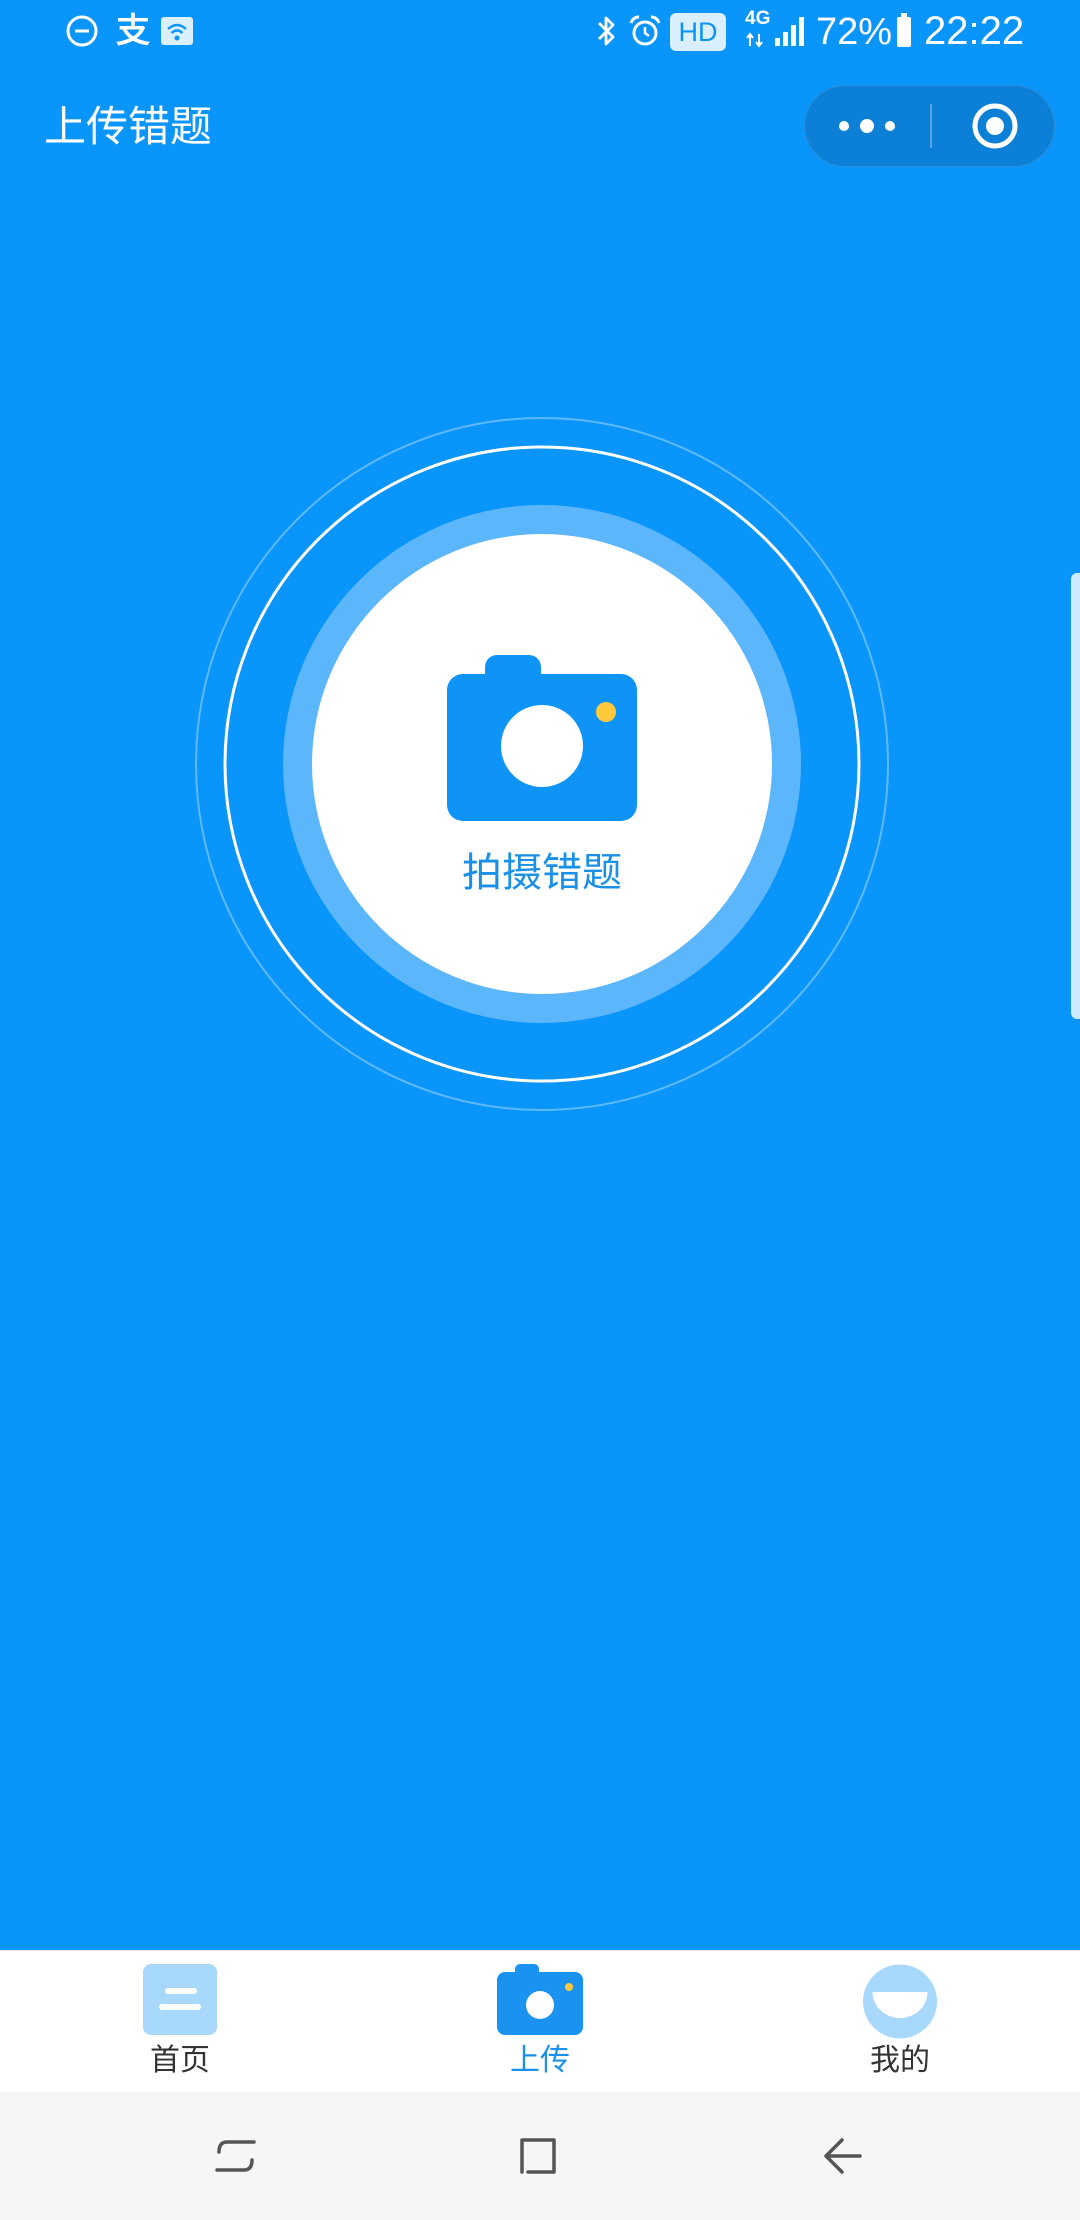 The height and width of the screenshot is (2220, 1080). Describe the element at coordinates (542, 873) in the screenshot. I see `capture-label: 拍摄错题` at that location.